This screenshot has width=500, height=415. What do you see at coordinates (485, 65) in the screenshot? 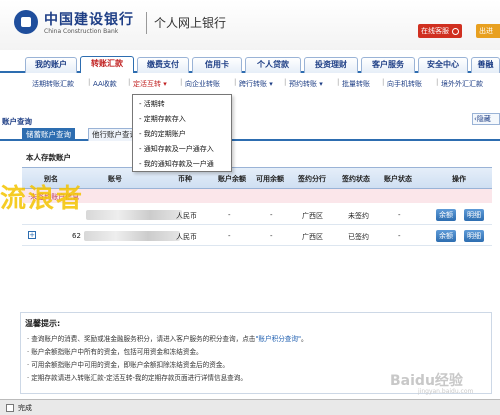
I see `tab-shanrong: 善融` at bounding box center [485, 65].